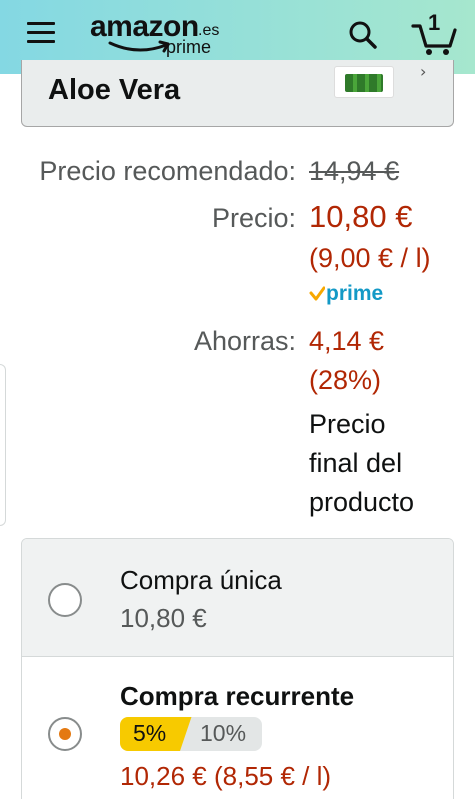 Image resolution: width=475 pixels, height=799 pixels. I want to click on price-label: Precio:, so click(253, 218).